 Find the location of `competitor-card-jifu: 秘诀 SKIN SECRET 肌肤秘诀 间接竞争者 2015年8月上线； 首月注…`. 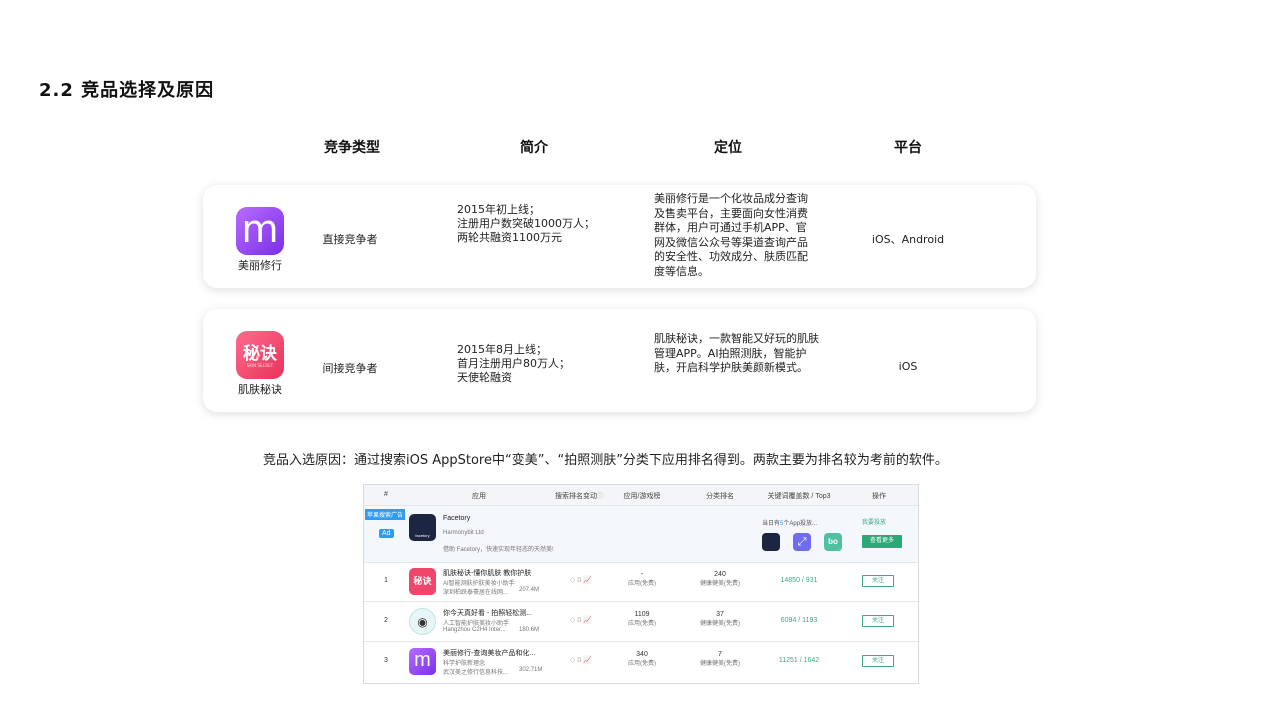

competitor-card-jifu: 秘诀 SKIN SECRET 肌肤秘诀 间接竞争者 2015年8月上线； 首月注… is located at coordinates (619, 360).